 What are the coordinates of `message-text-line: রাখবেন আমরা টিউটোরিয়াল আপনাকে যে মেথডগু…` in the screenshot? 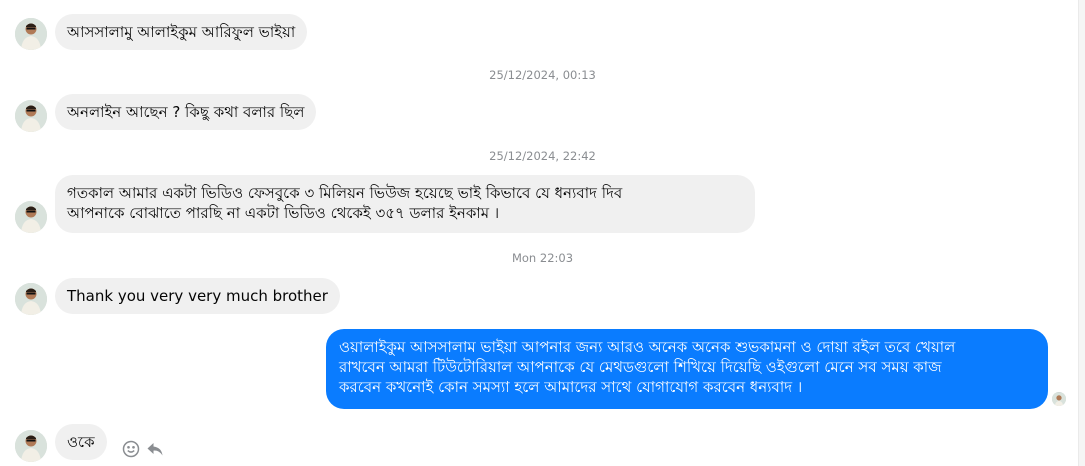 It's located at (640, 367).